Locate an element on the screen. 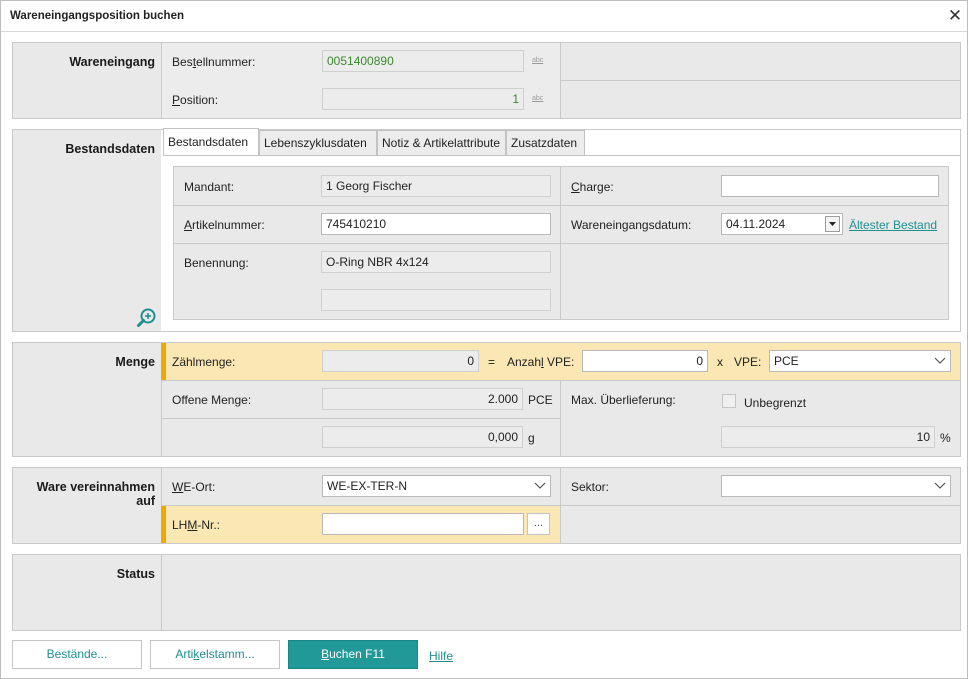  bestandsdaten-label: Bestandsdaten is located at coordinates (110, 149).